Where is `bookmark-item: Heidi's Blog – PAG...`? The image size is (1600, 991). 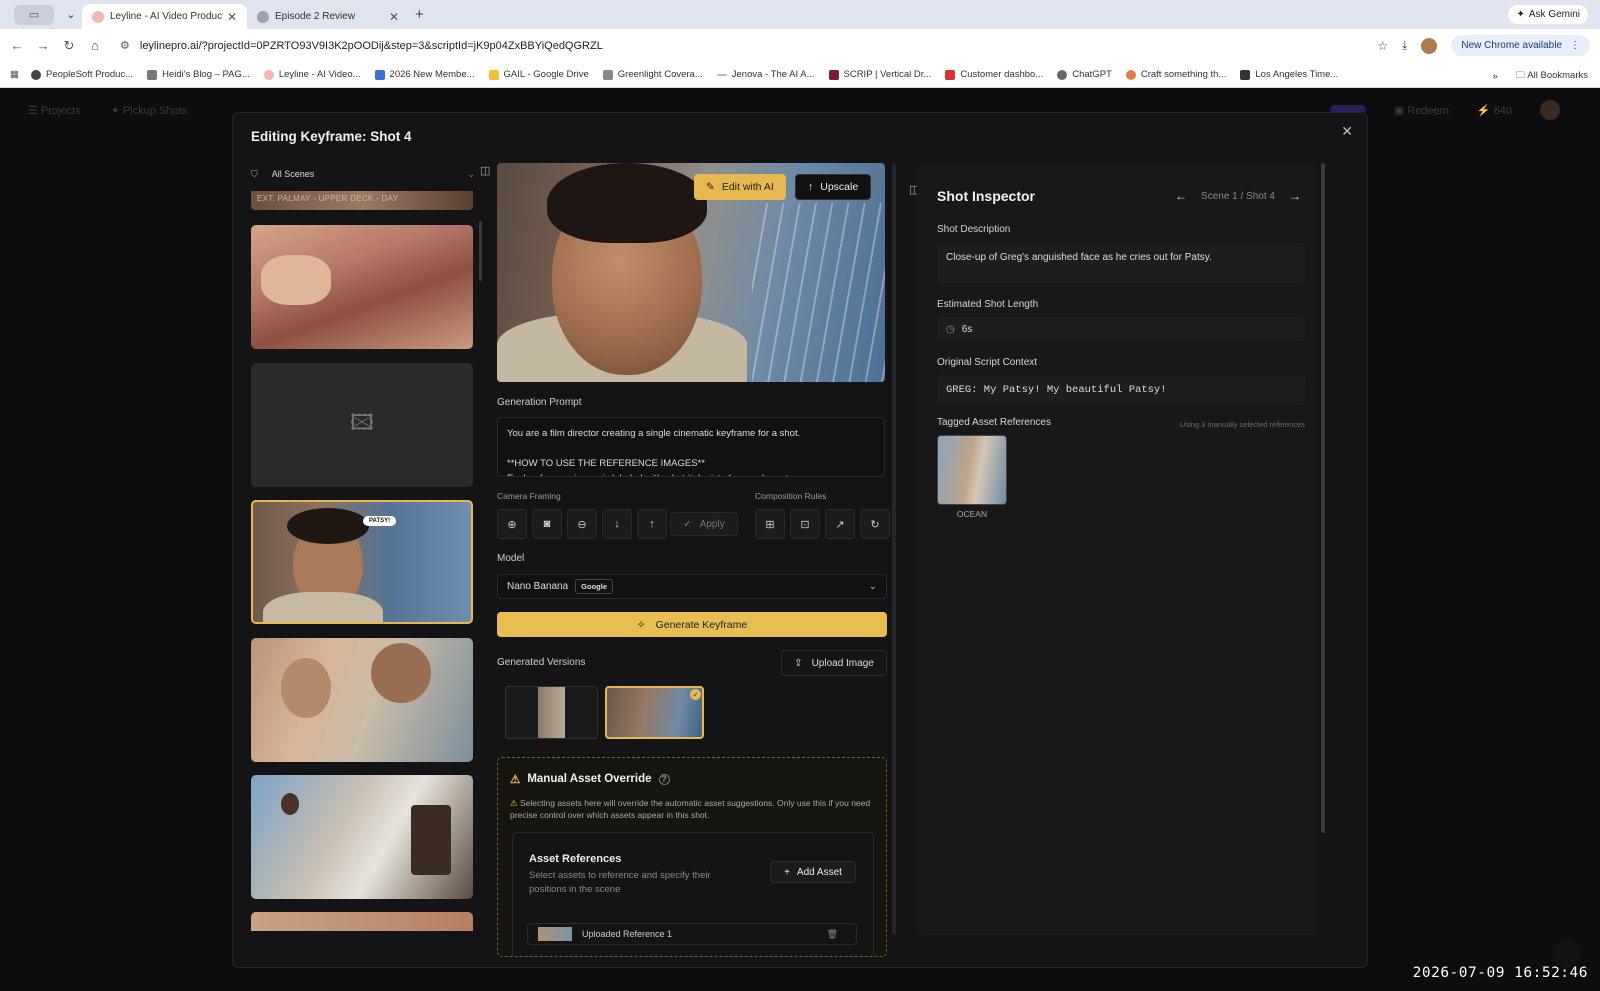
bookmark-item: Heidi's Blog – PAG... is located at coordinates (198, 74).